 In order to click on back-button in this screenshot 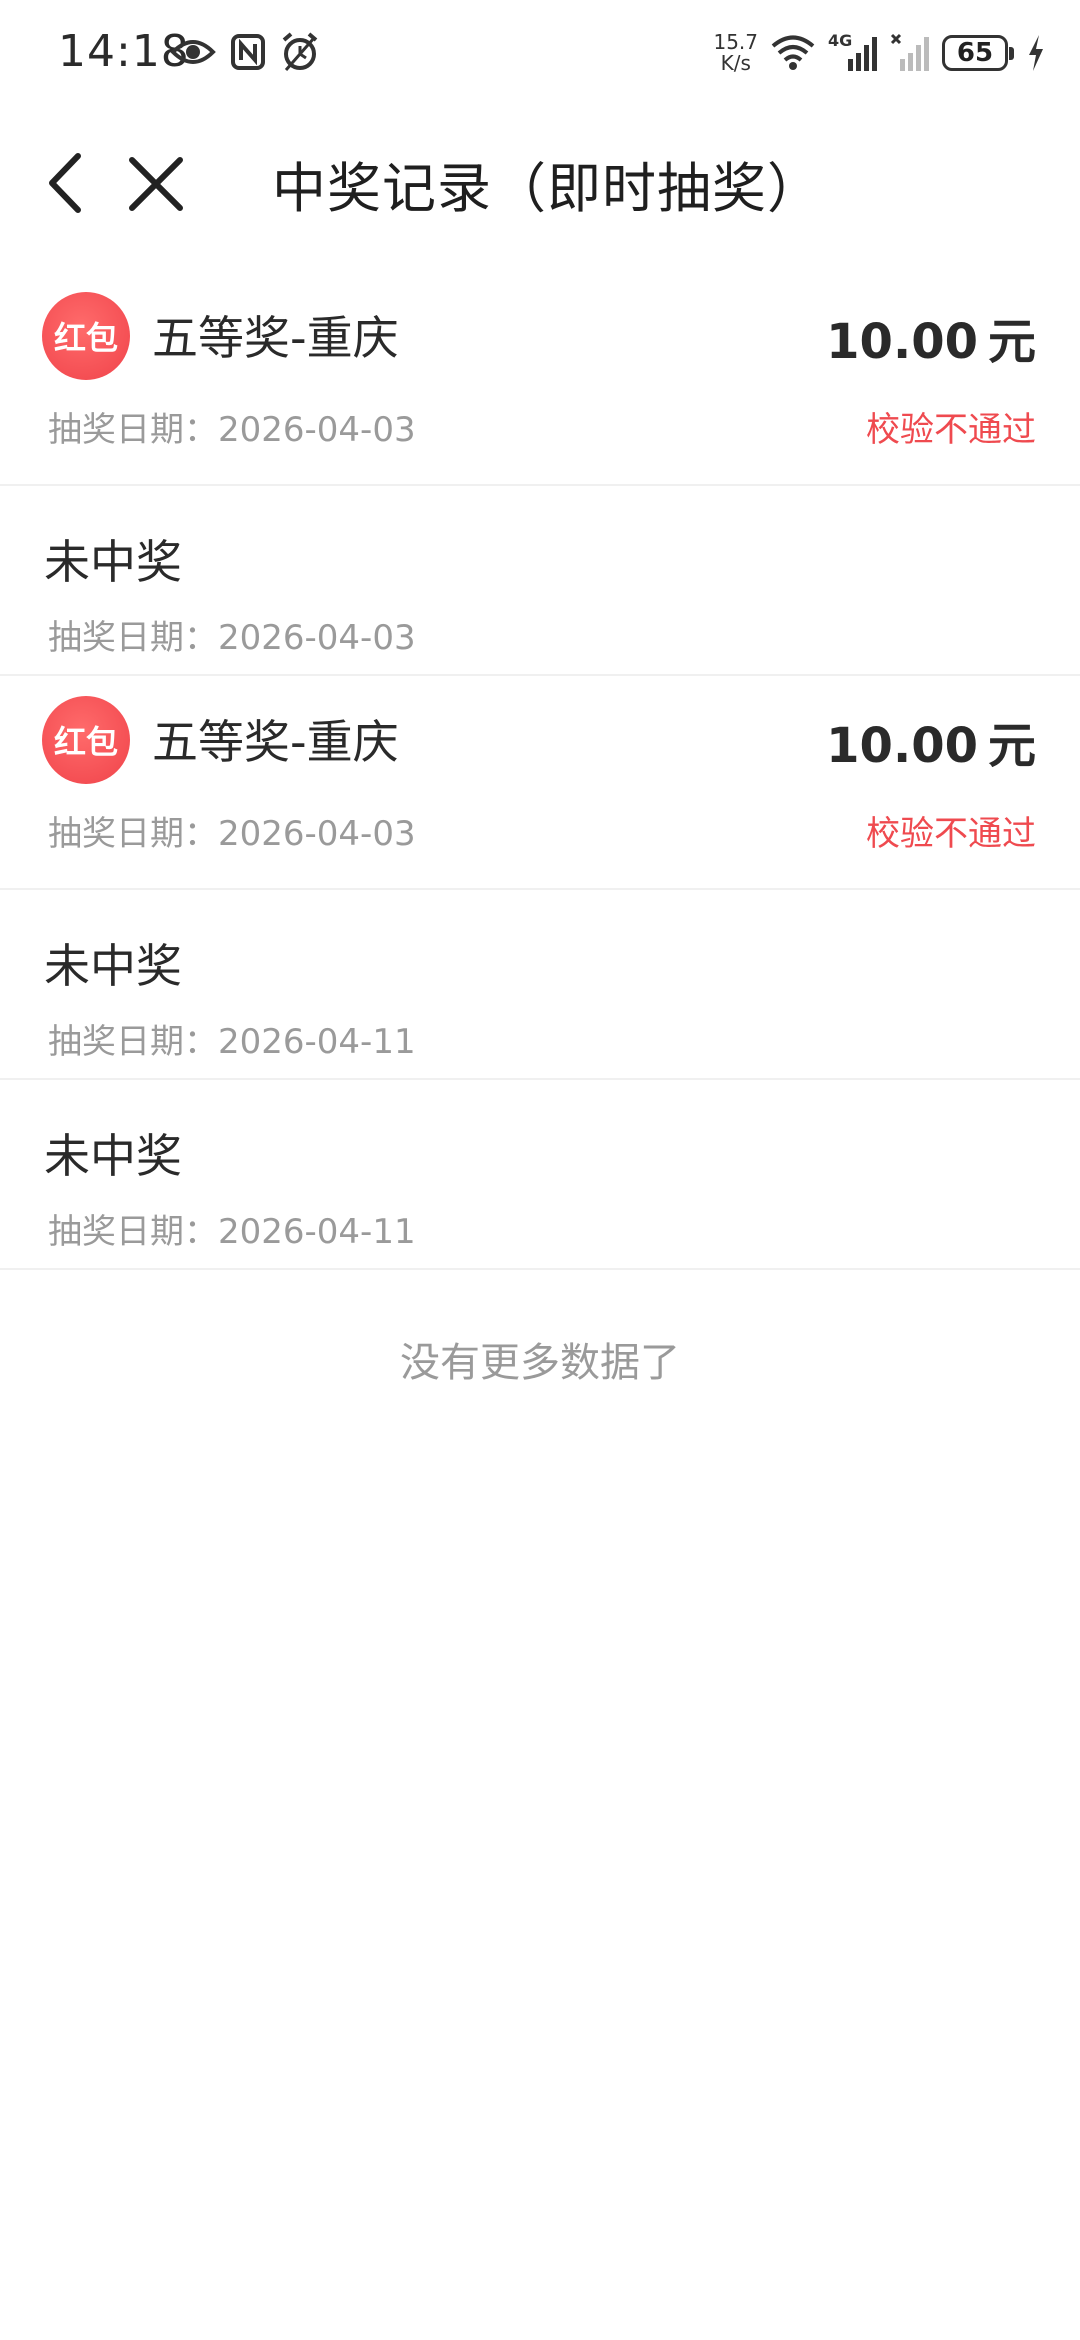, I will do `click(70, 183)`.